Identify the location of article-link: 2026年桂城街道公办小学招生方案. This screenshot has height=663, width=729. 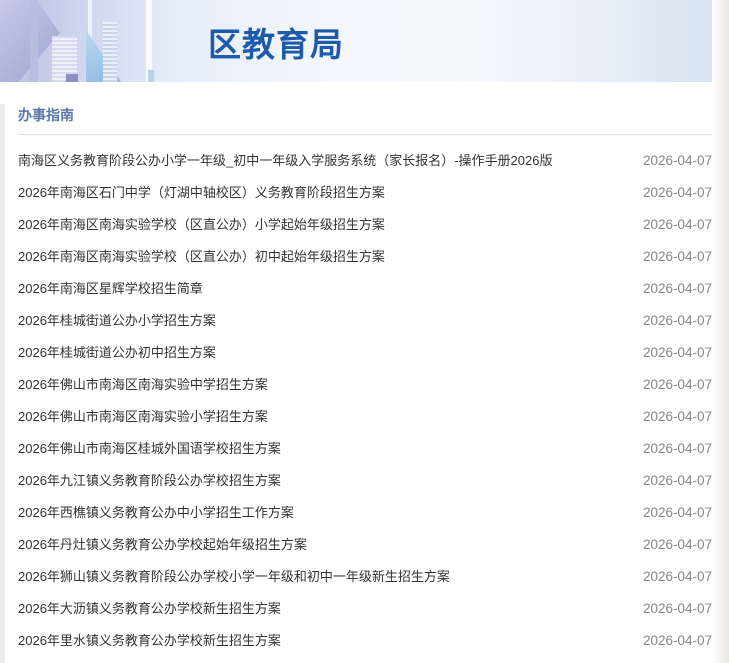
(117, 321).